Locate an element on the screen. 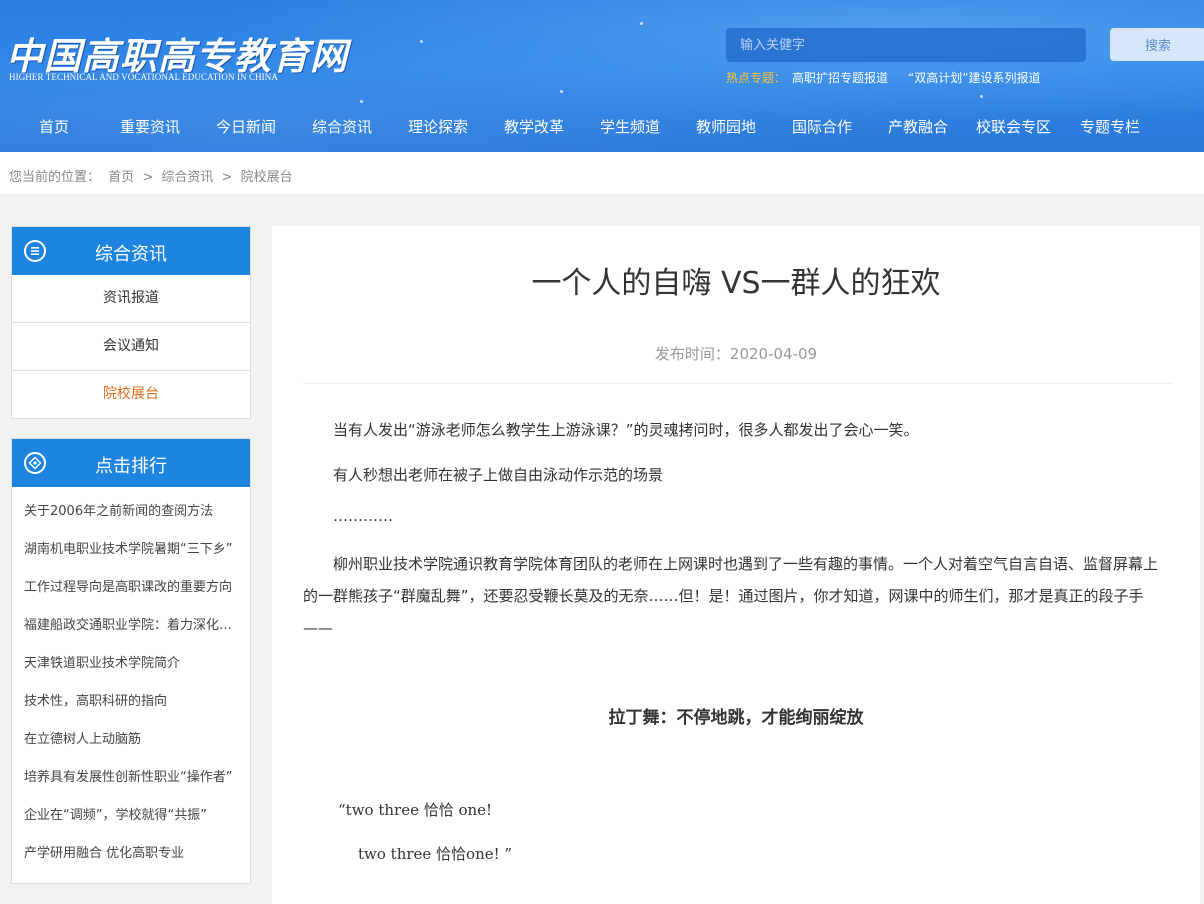  hot-topic-link: 高职扩招专题报道 is located at coordinates (840, 78).